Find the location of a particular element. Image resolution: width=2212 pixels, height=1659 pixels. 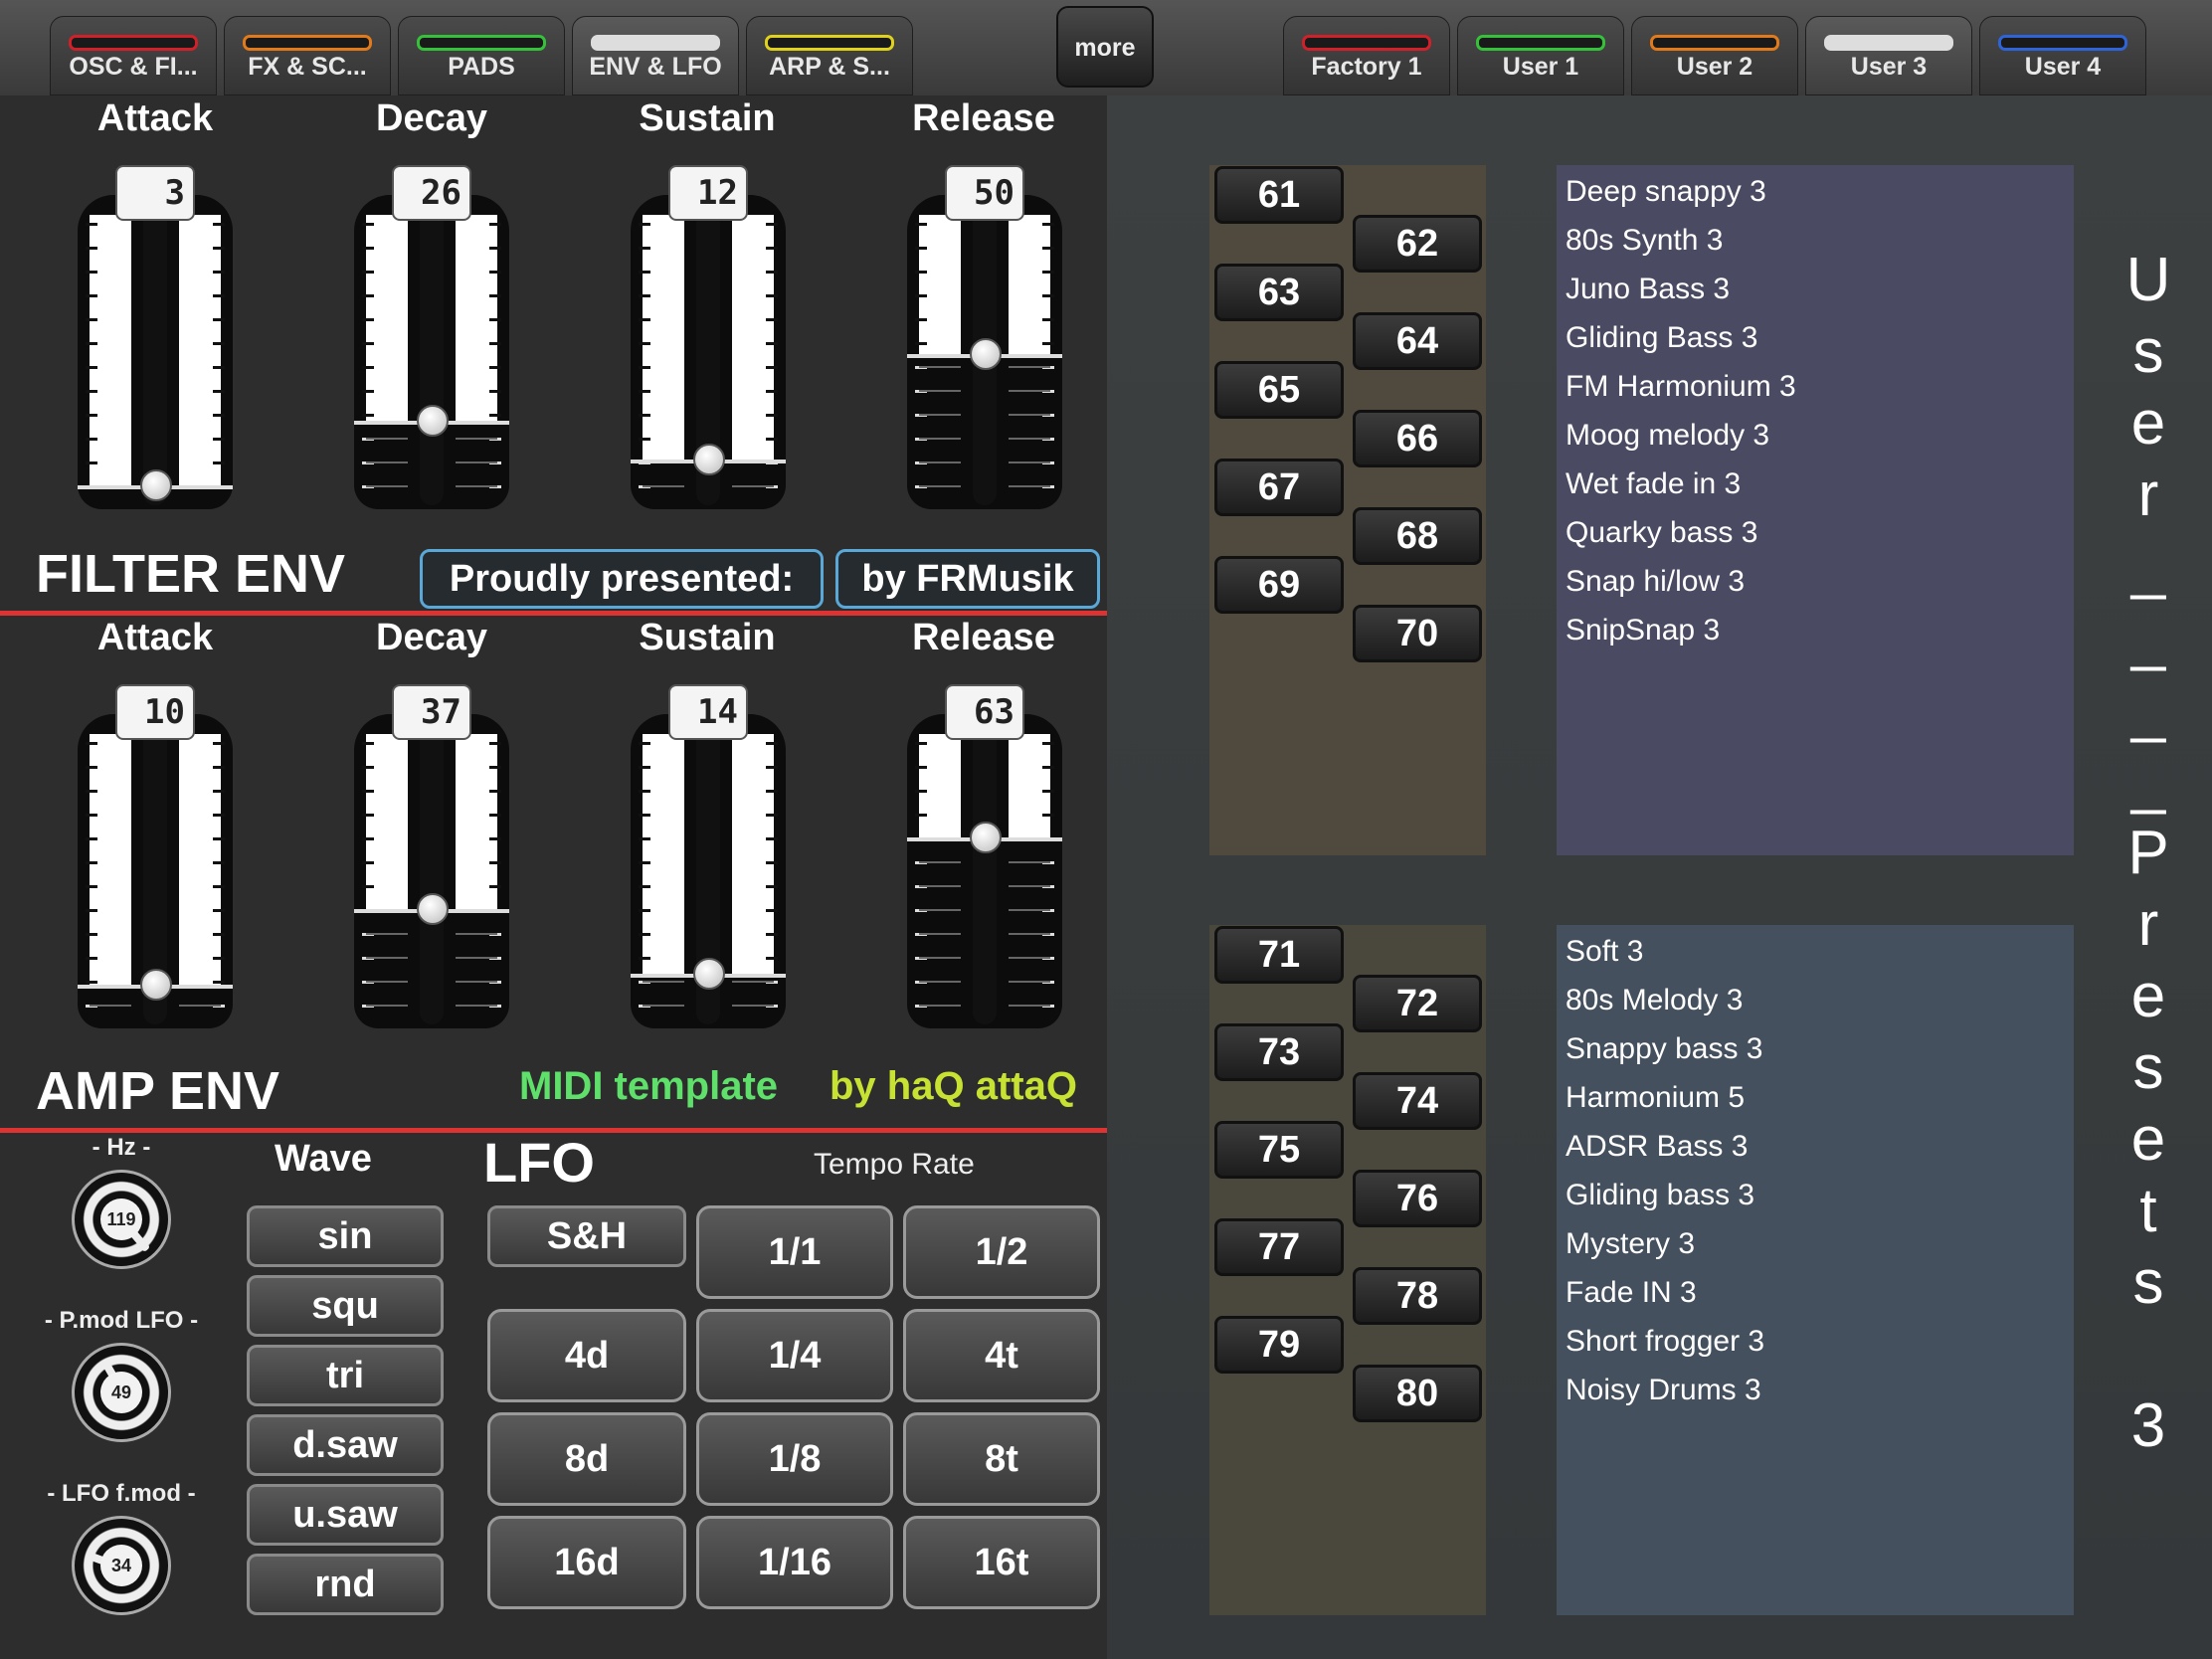

preset-name-item: Juno Bass 3 is located at coordinates (1648, 289).